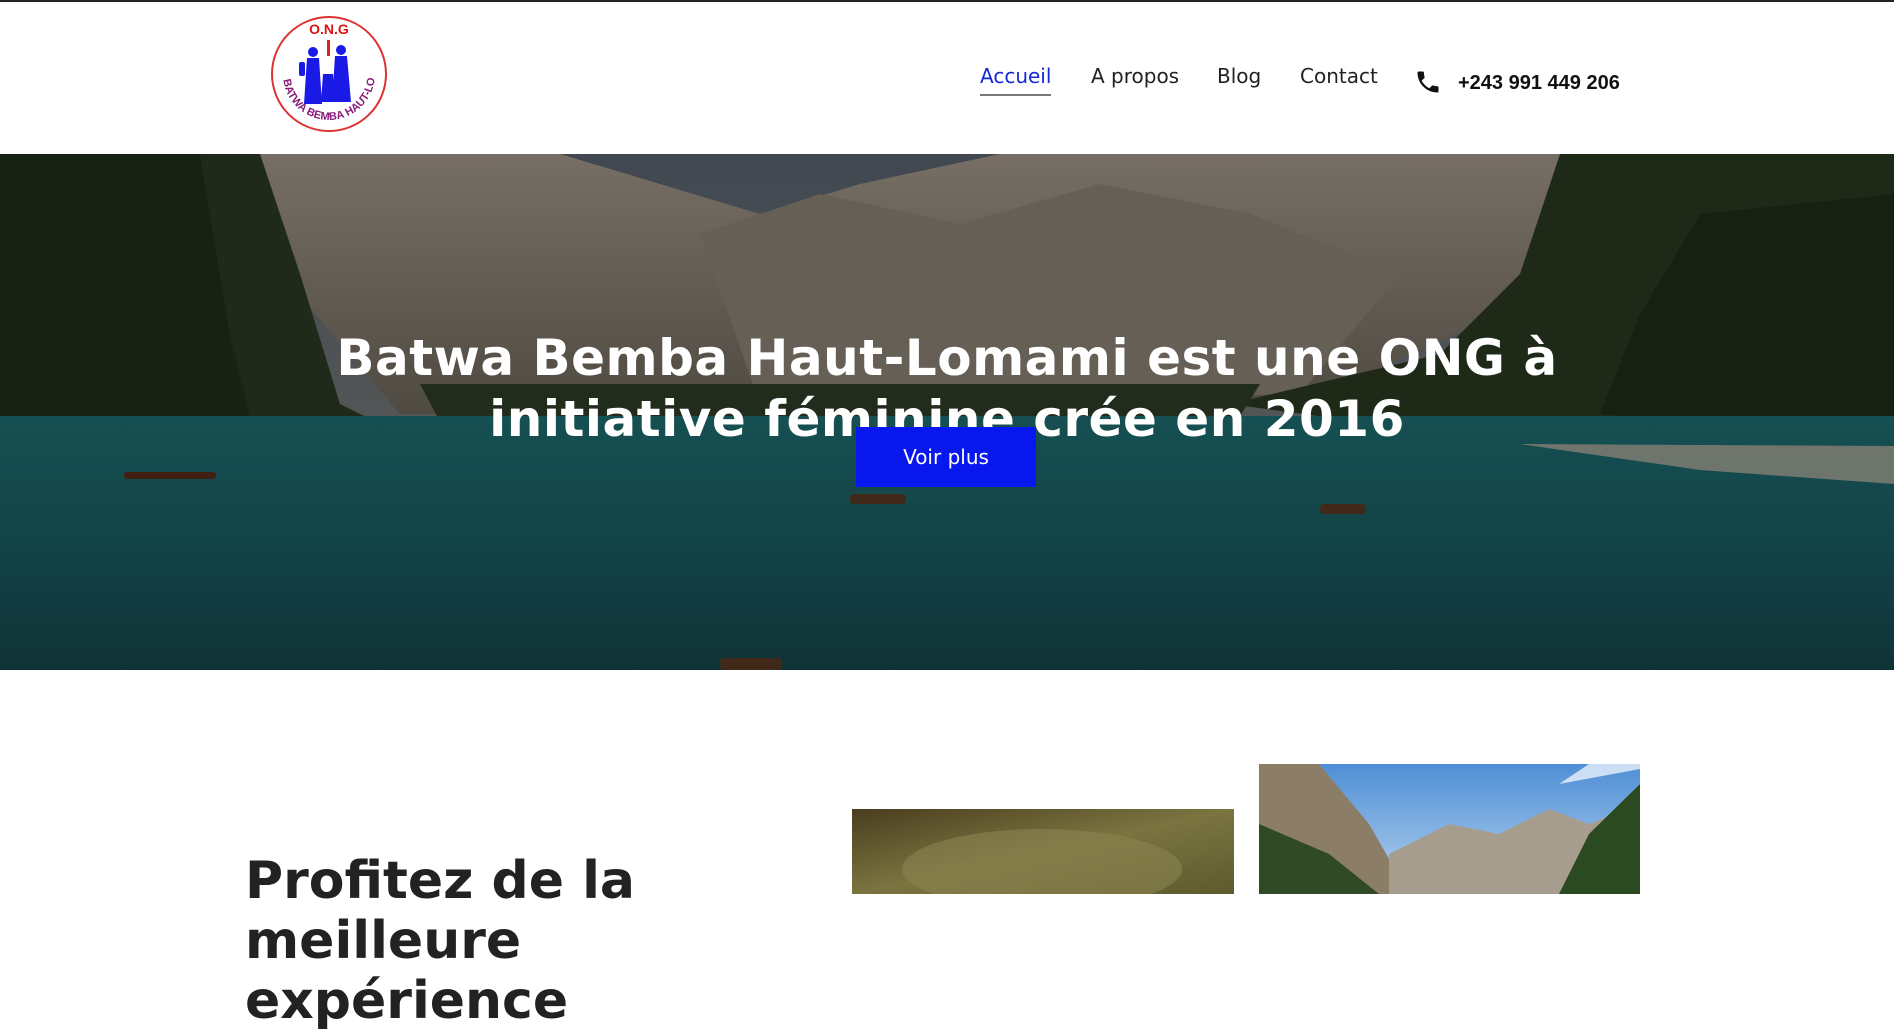 This screenshot has height=1031, width=1894. I want to click on meadow-photo, so click(1043, 851).